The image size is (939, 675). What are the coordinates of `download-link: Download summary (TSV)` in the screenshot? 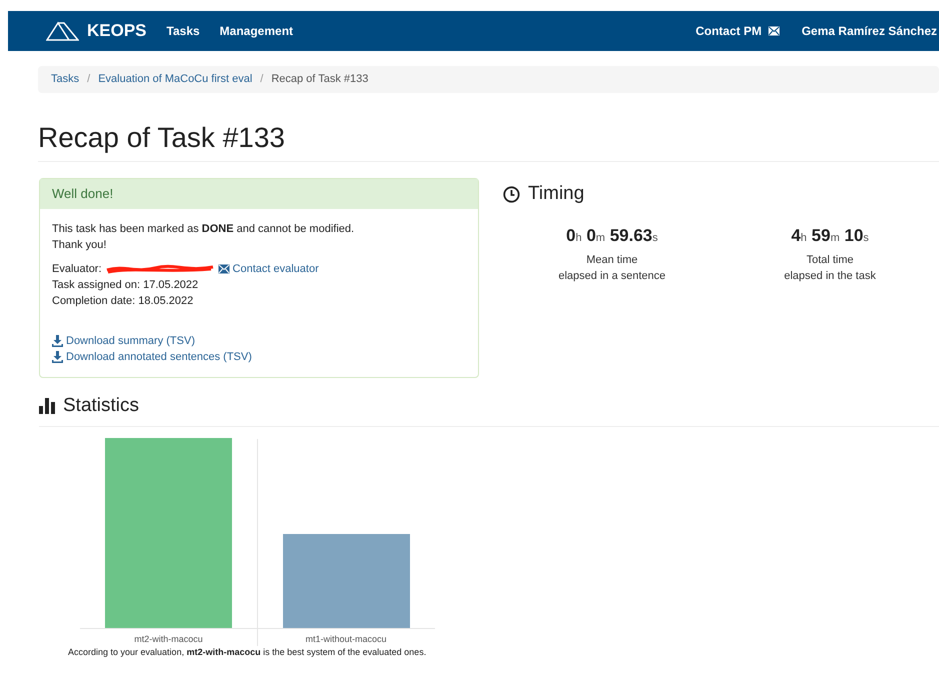 It's located at (123, 341).